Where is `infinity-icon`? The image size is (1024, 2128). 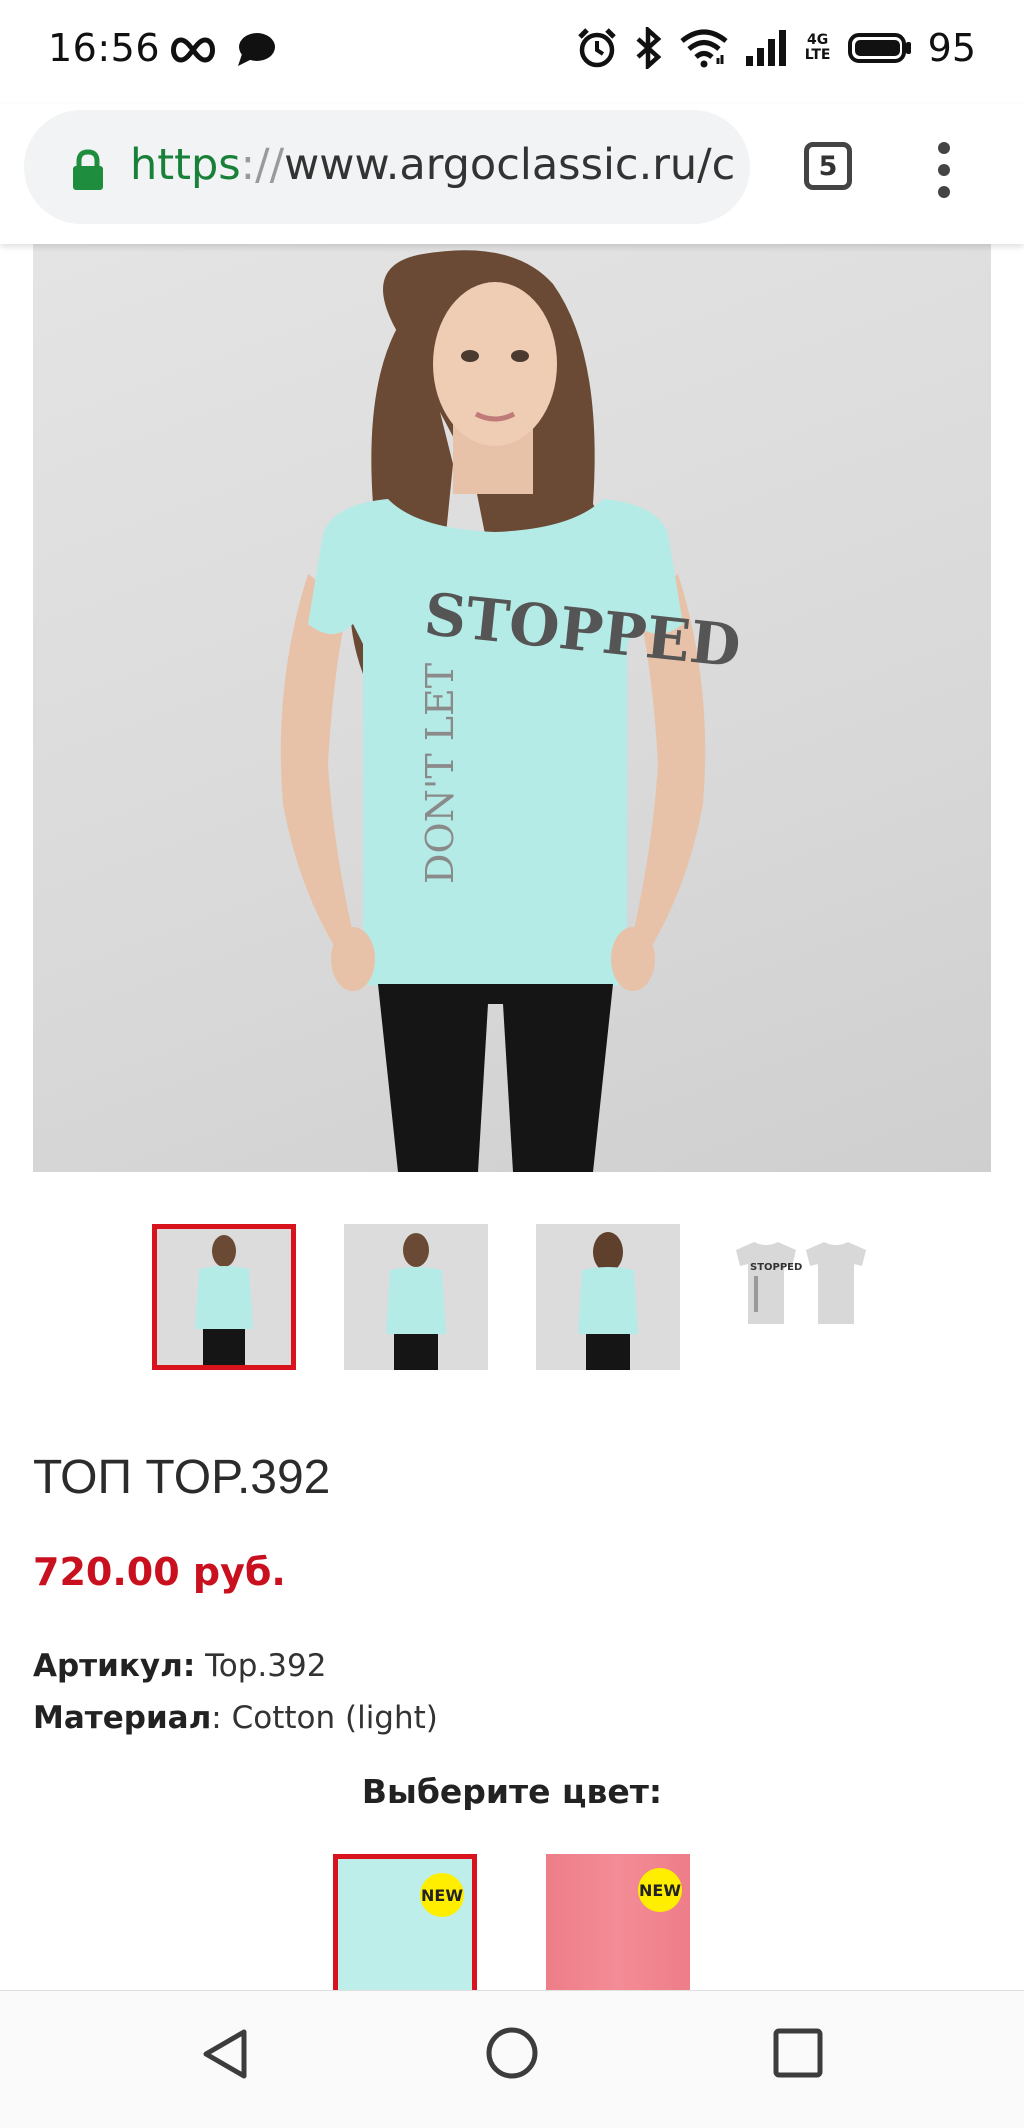 infinity-icon is located at coordinates (193, 50).